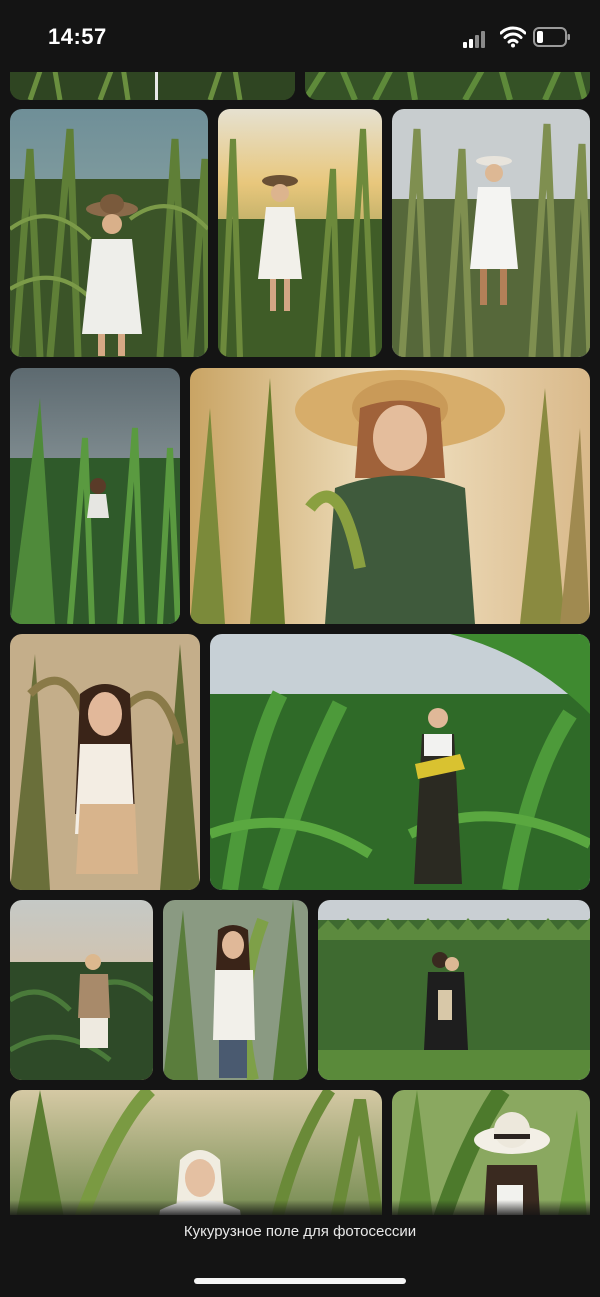 Image resolution: width=600 pixels, height=1297 pixels. I want to click on gallery-caption: Кукурузное поле для фотосессии, so click(300, 1231).